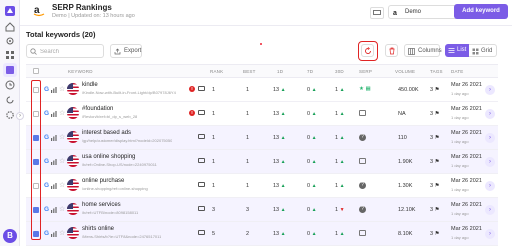  What do you see at coordinates (249, 71) in the screenshot?
I see `col-best: BEST` at bounding box center [249, 71].